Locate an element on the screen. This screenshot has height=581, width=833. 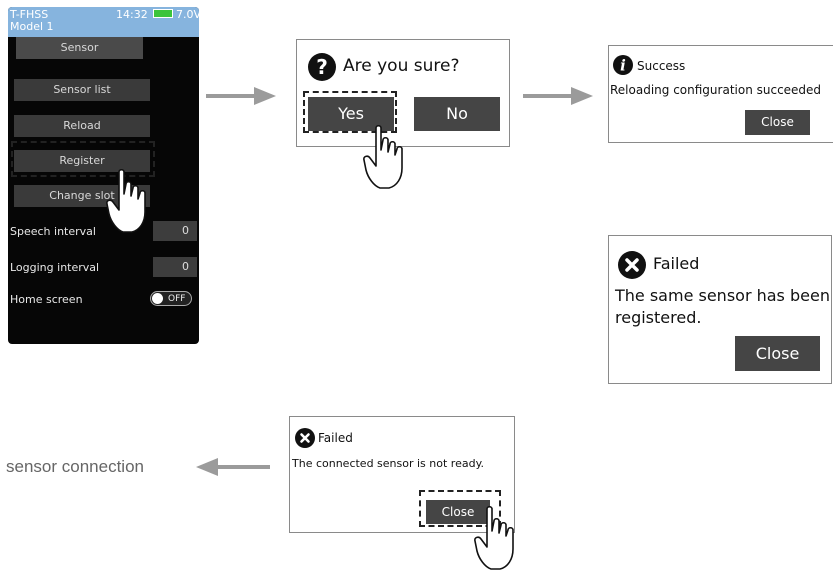
sensor-connection-label: sensor connection is located at coordinates (75, 466).